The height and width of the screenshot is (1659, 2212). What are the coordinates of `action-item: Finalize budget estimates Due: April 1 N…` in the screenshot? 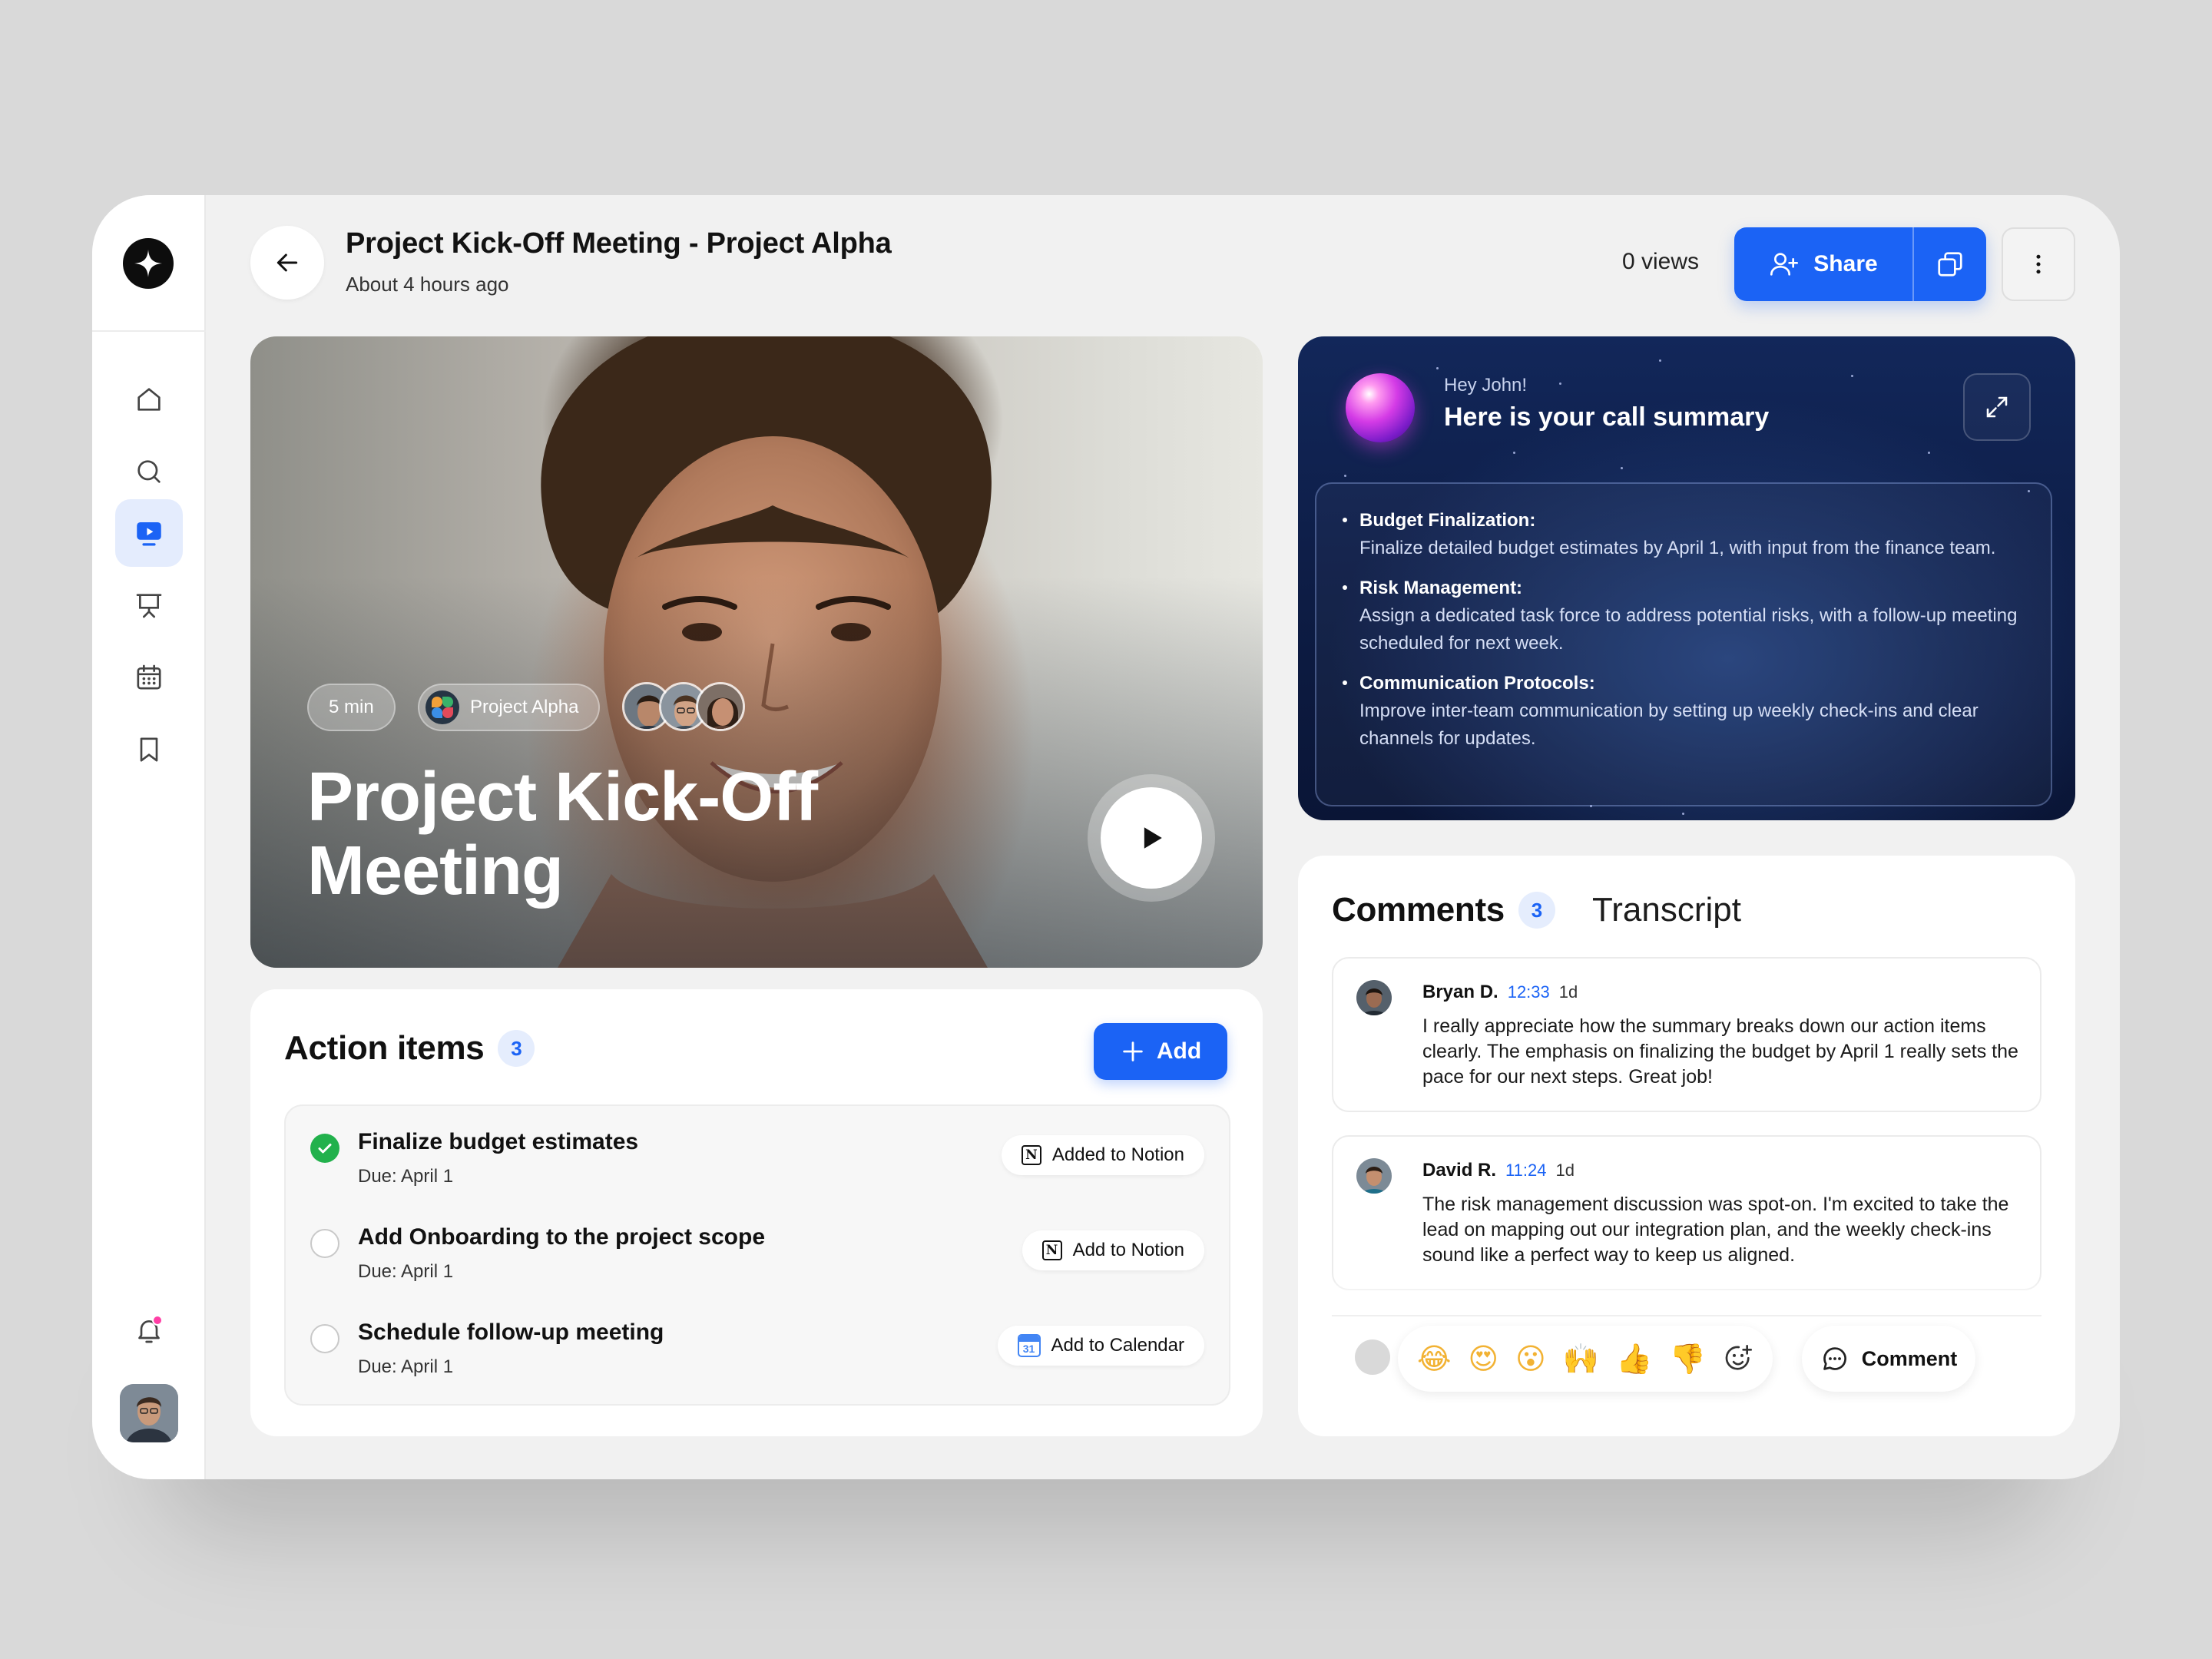 It's located at (757, 1153).